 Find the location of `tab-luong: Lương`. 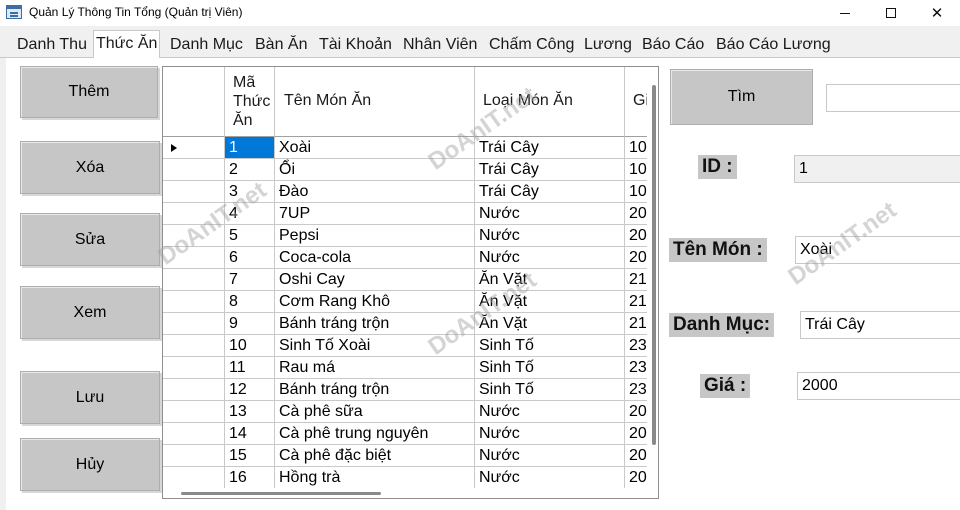

tab-luong: Lương is located at coordinates (608, 45).